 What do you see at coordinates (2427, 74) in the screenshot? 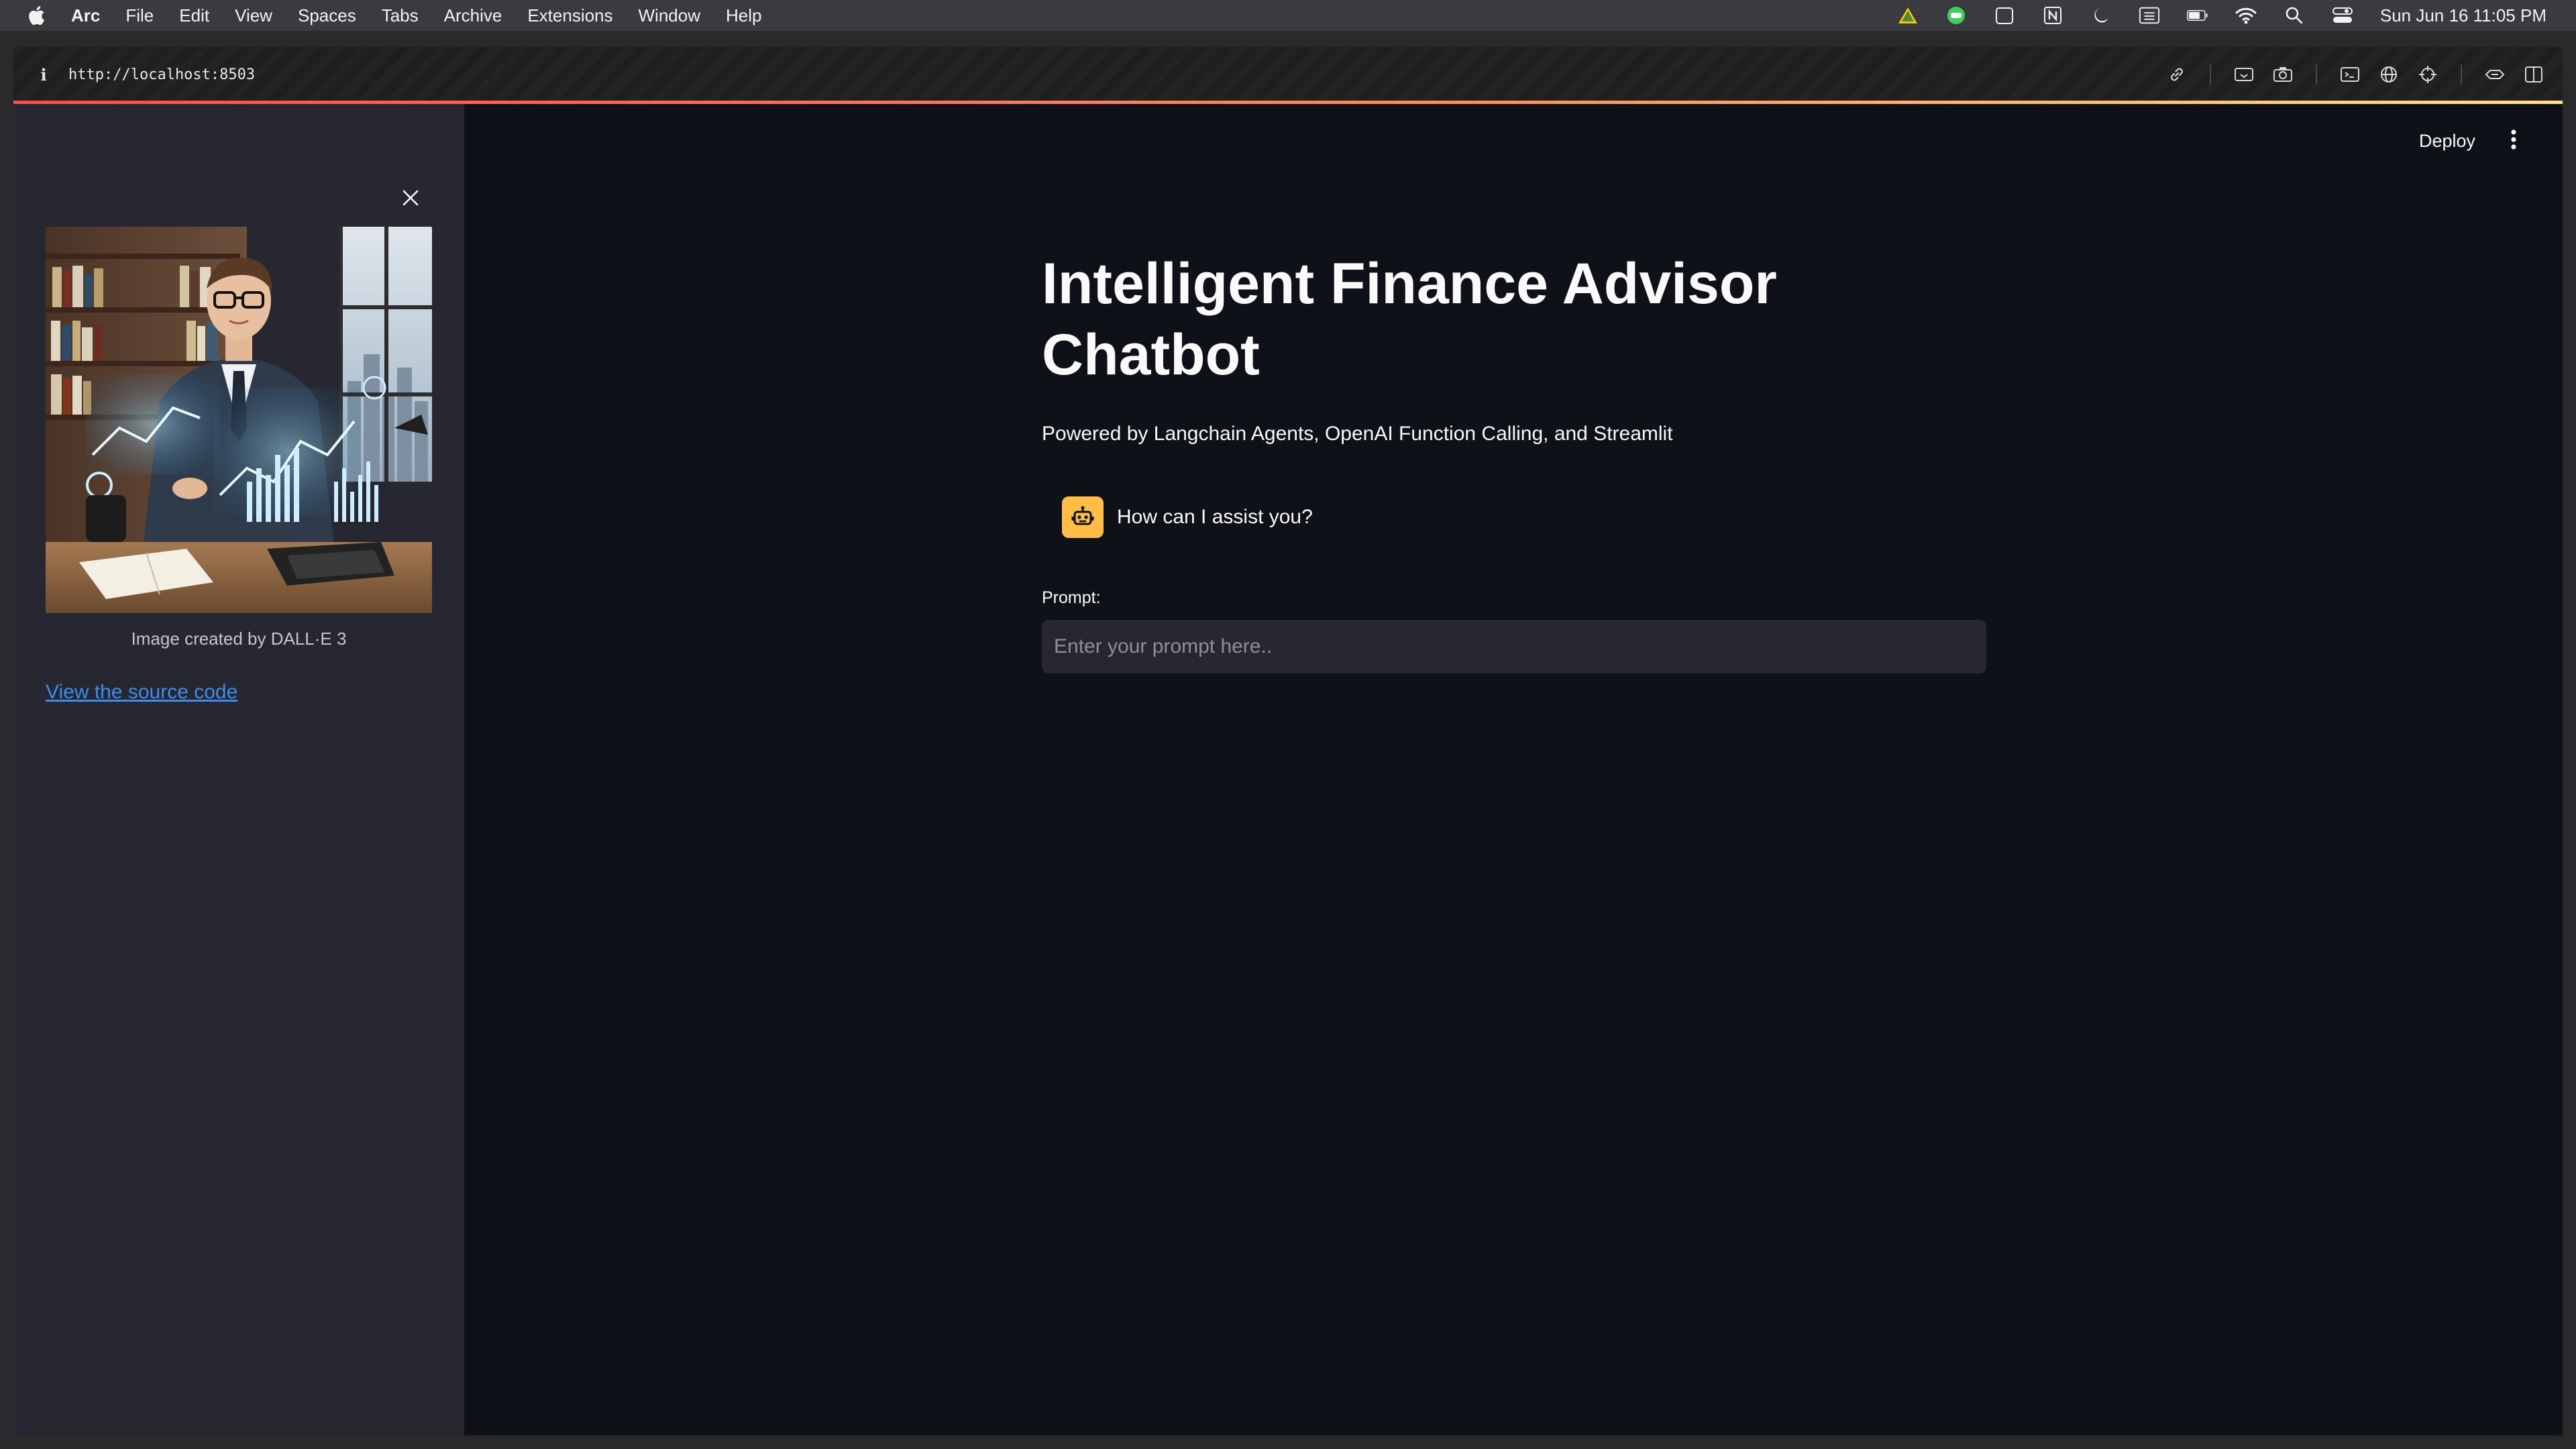
I see `target-icon` at bounding box center [2427, 74].